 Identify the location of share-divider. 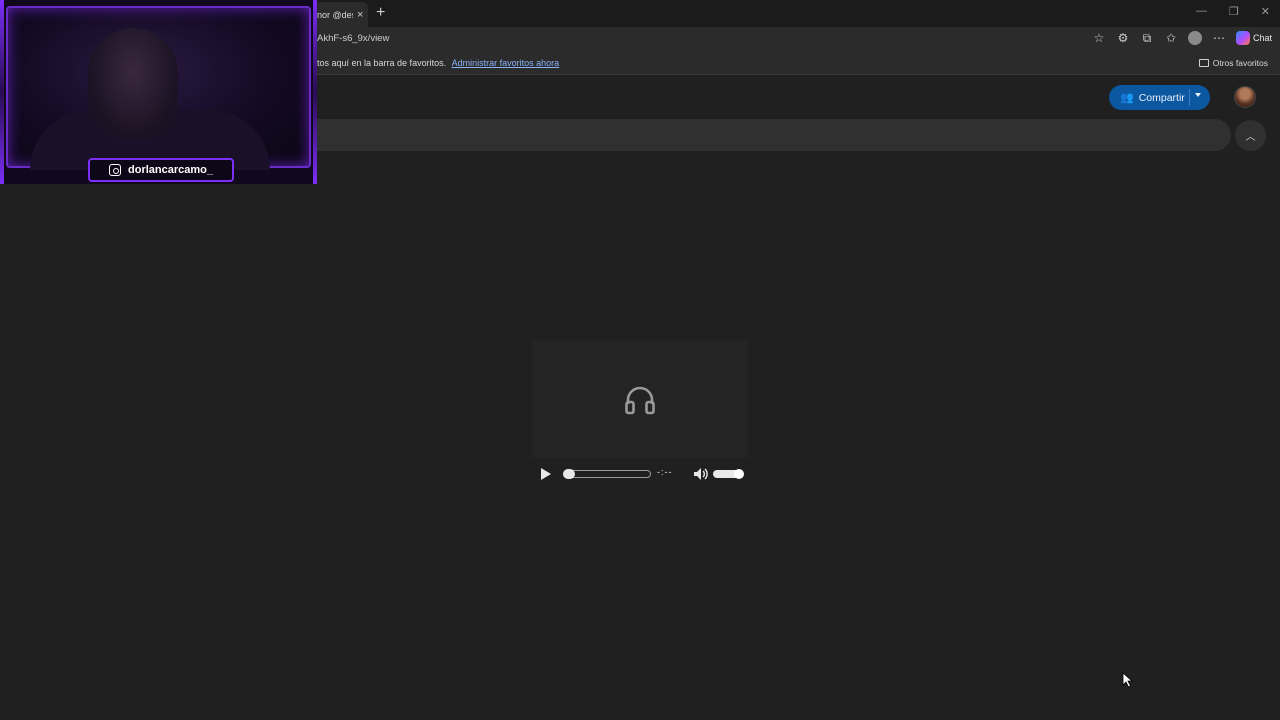
(1189, 97).